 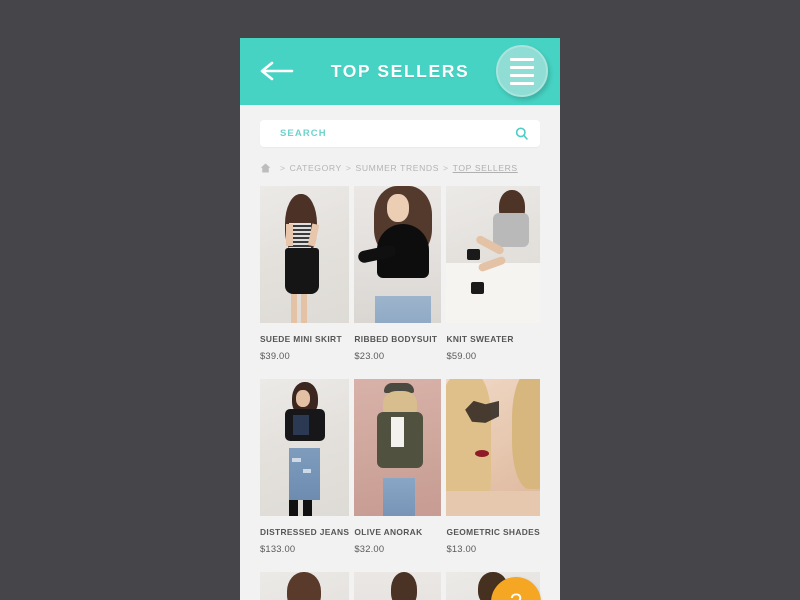 What do you see at coordinates (516, 594) in the screenshot?
I see `help-button-label: ?` at bounding box center [516, 594].